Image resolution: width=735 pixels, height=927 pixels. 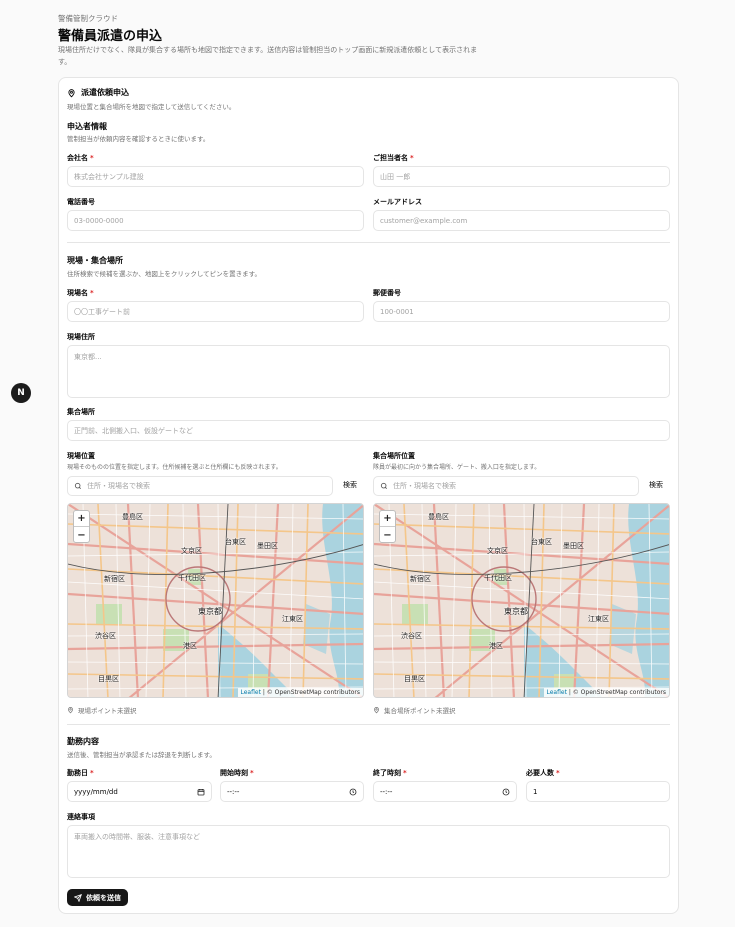 What do you see at coordinates (656, 485) in the screenshot?
I see `meeting-search-button: 検索` at bounding box center [656, 485].